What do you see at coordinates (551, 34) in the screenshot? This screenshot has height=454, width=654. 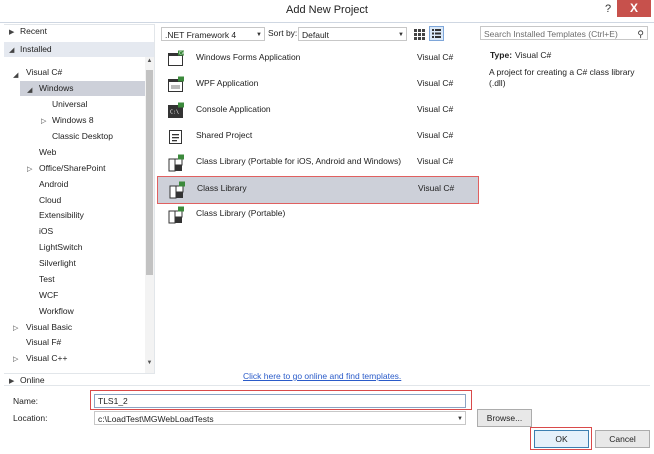 I see `search-placeholder: Search Installed Templates (Ctrl+E)` at bounding box center [551, 34].